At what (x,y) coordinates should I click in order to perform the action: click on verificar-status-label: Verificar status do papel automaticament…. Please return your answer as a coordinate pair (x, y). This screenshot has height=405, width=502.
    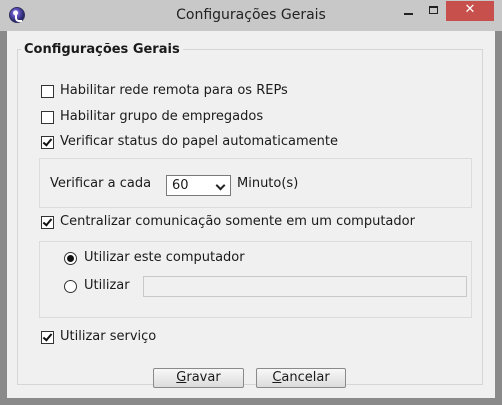
    Looking at the image, I should click on (199, 141).